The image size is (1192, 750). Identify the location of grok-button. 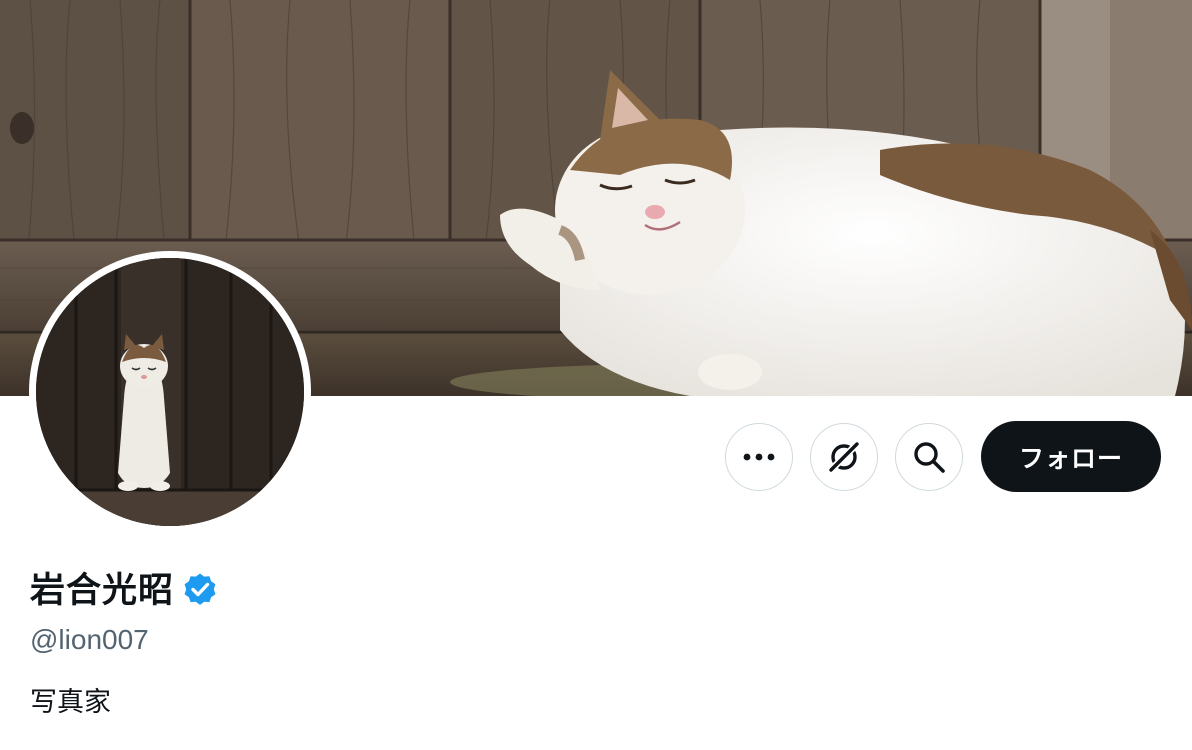
(844, 456).